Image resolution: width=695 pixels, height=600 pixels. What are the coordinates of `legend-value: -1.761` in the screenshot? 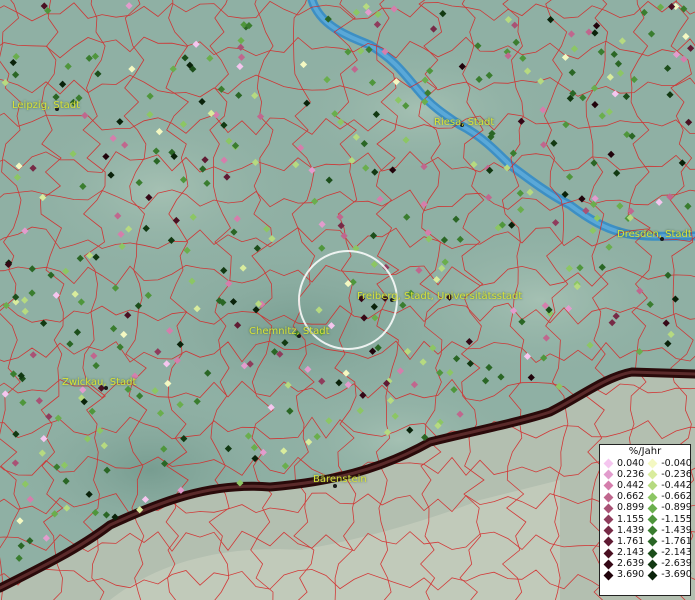 It's located at (676, 541).